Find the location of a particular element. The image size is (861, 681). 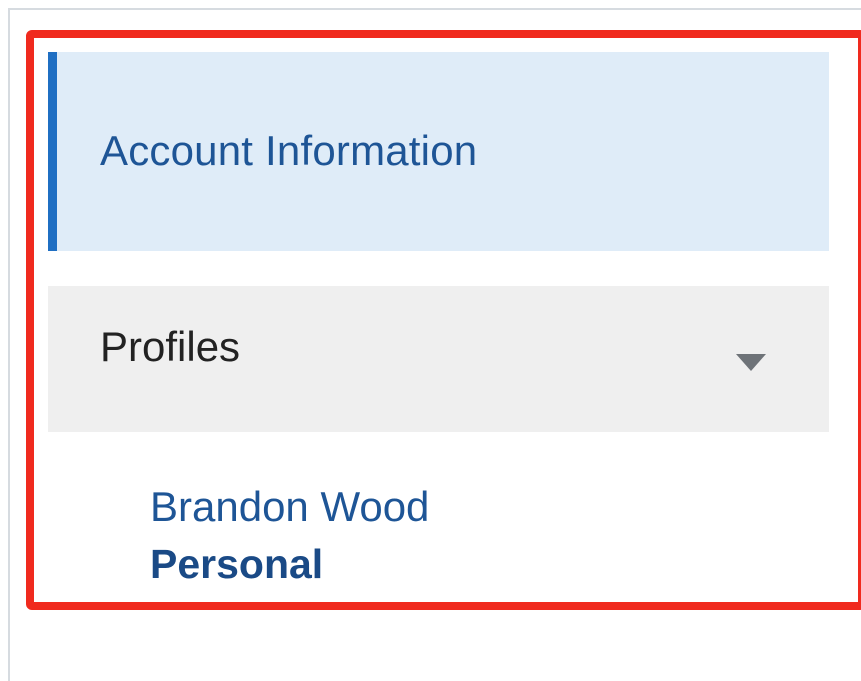

profiles-section-label: Profiles is located at coordinates (170, 346).